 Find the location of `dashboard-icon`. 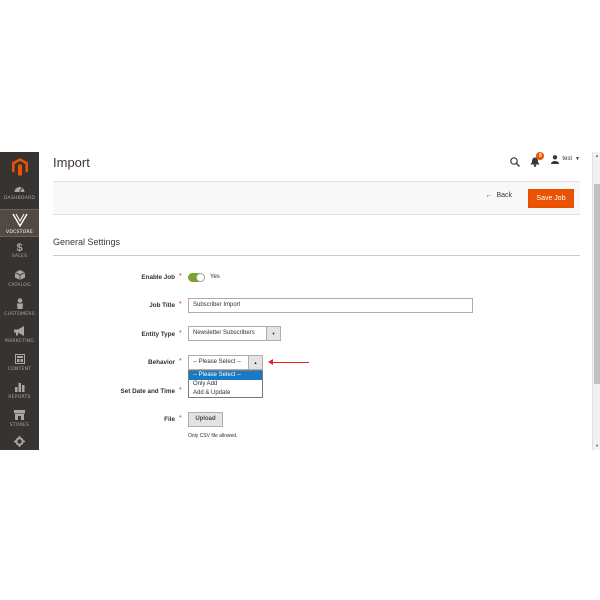

dashboard-icon is located at coordinates (19, 190).